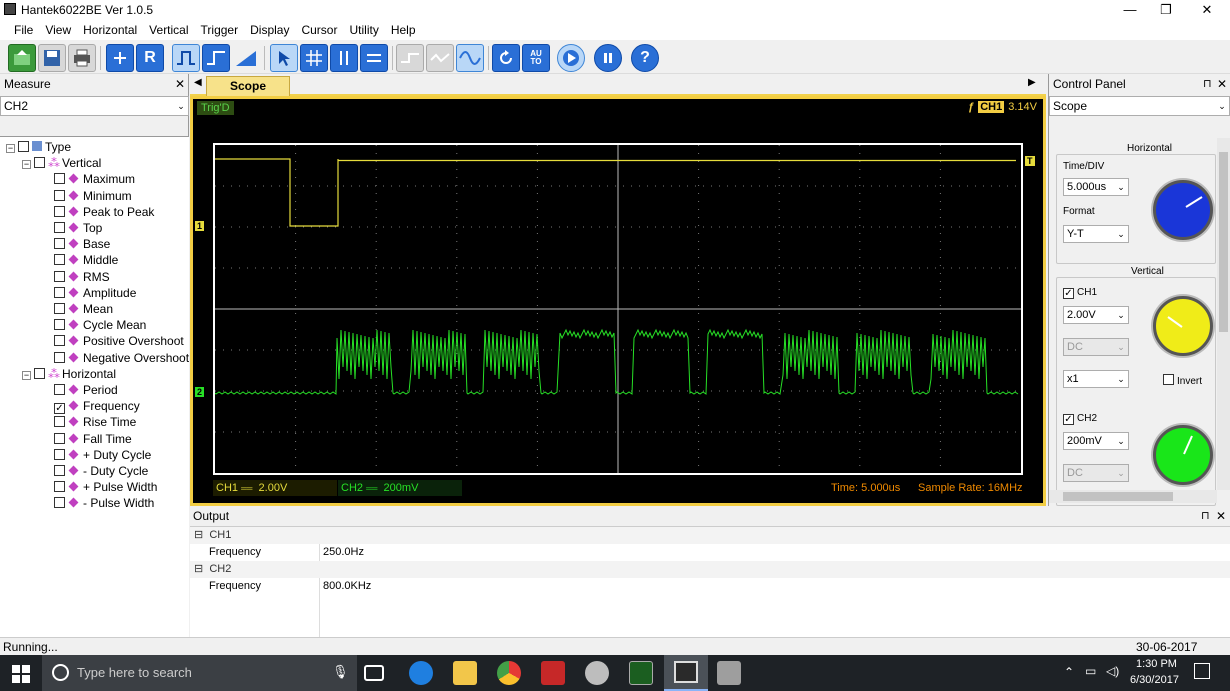 Image resolution: width=1230 pixels, height=691 pixels. I want to click on grid-icon, so click(314, 58).